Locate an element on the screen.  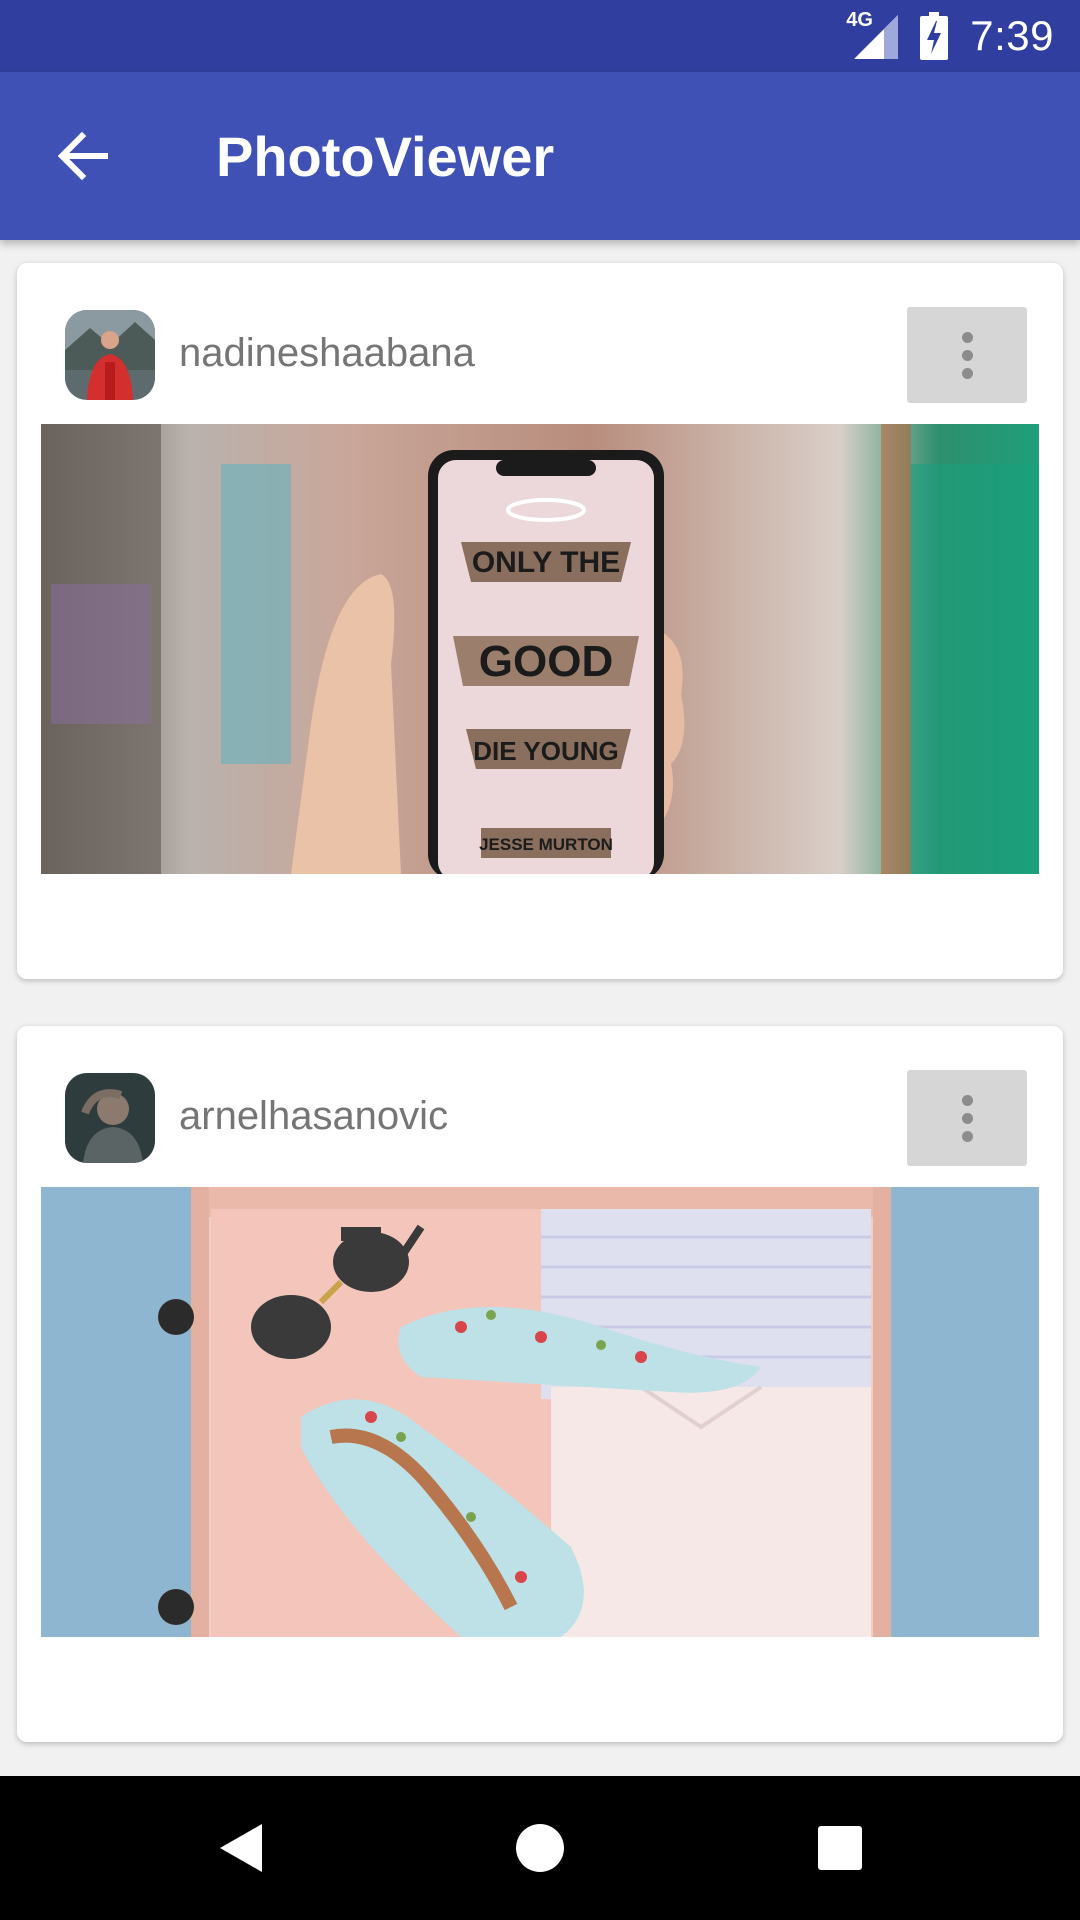
back-button is located at coordinates (84, 156).